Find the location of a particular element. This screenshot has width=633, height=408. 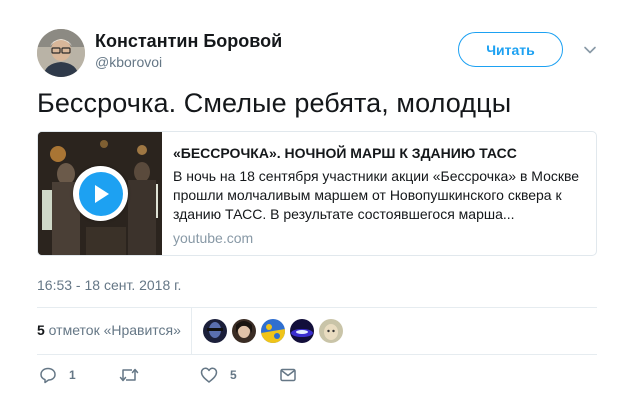

liker-avatars is located at coordinates (275, 331).